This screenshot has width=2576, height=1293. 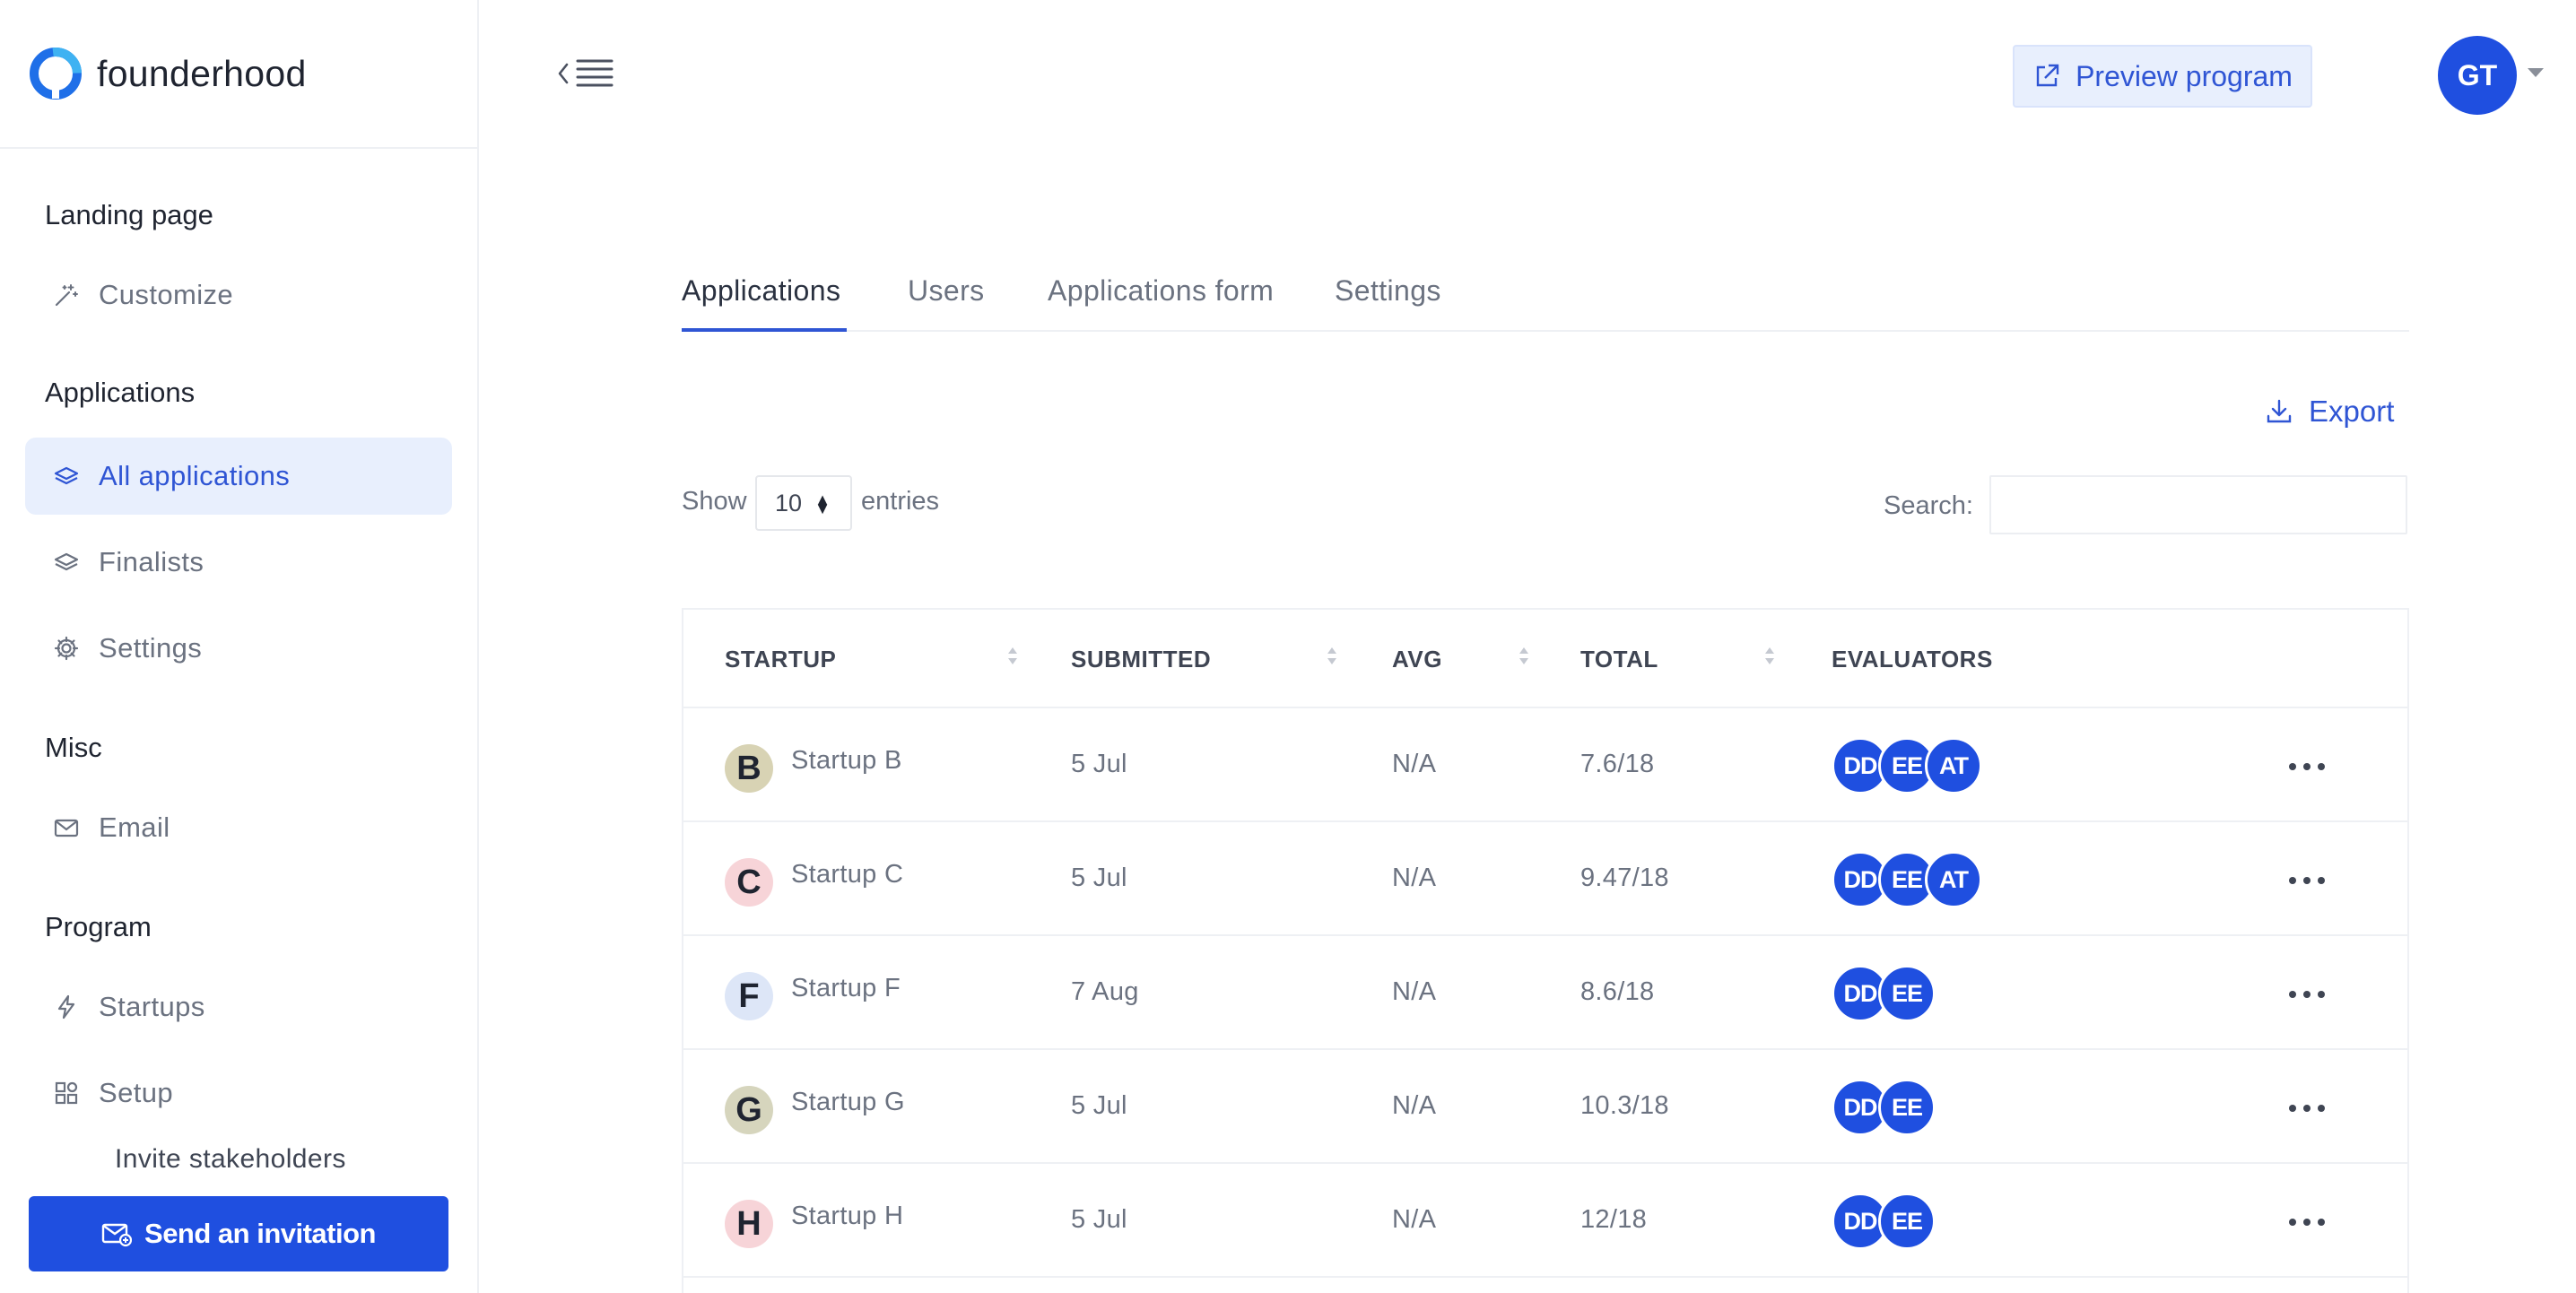 I want to click on startup-name: Startup B, so click(x=846, y=761).